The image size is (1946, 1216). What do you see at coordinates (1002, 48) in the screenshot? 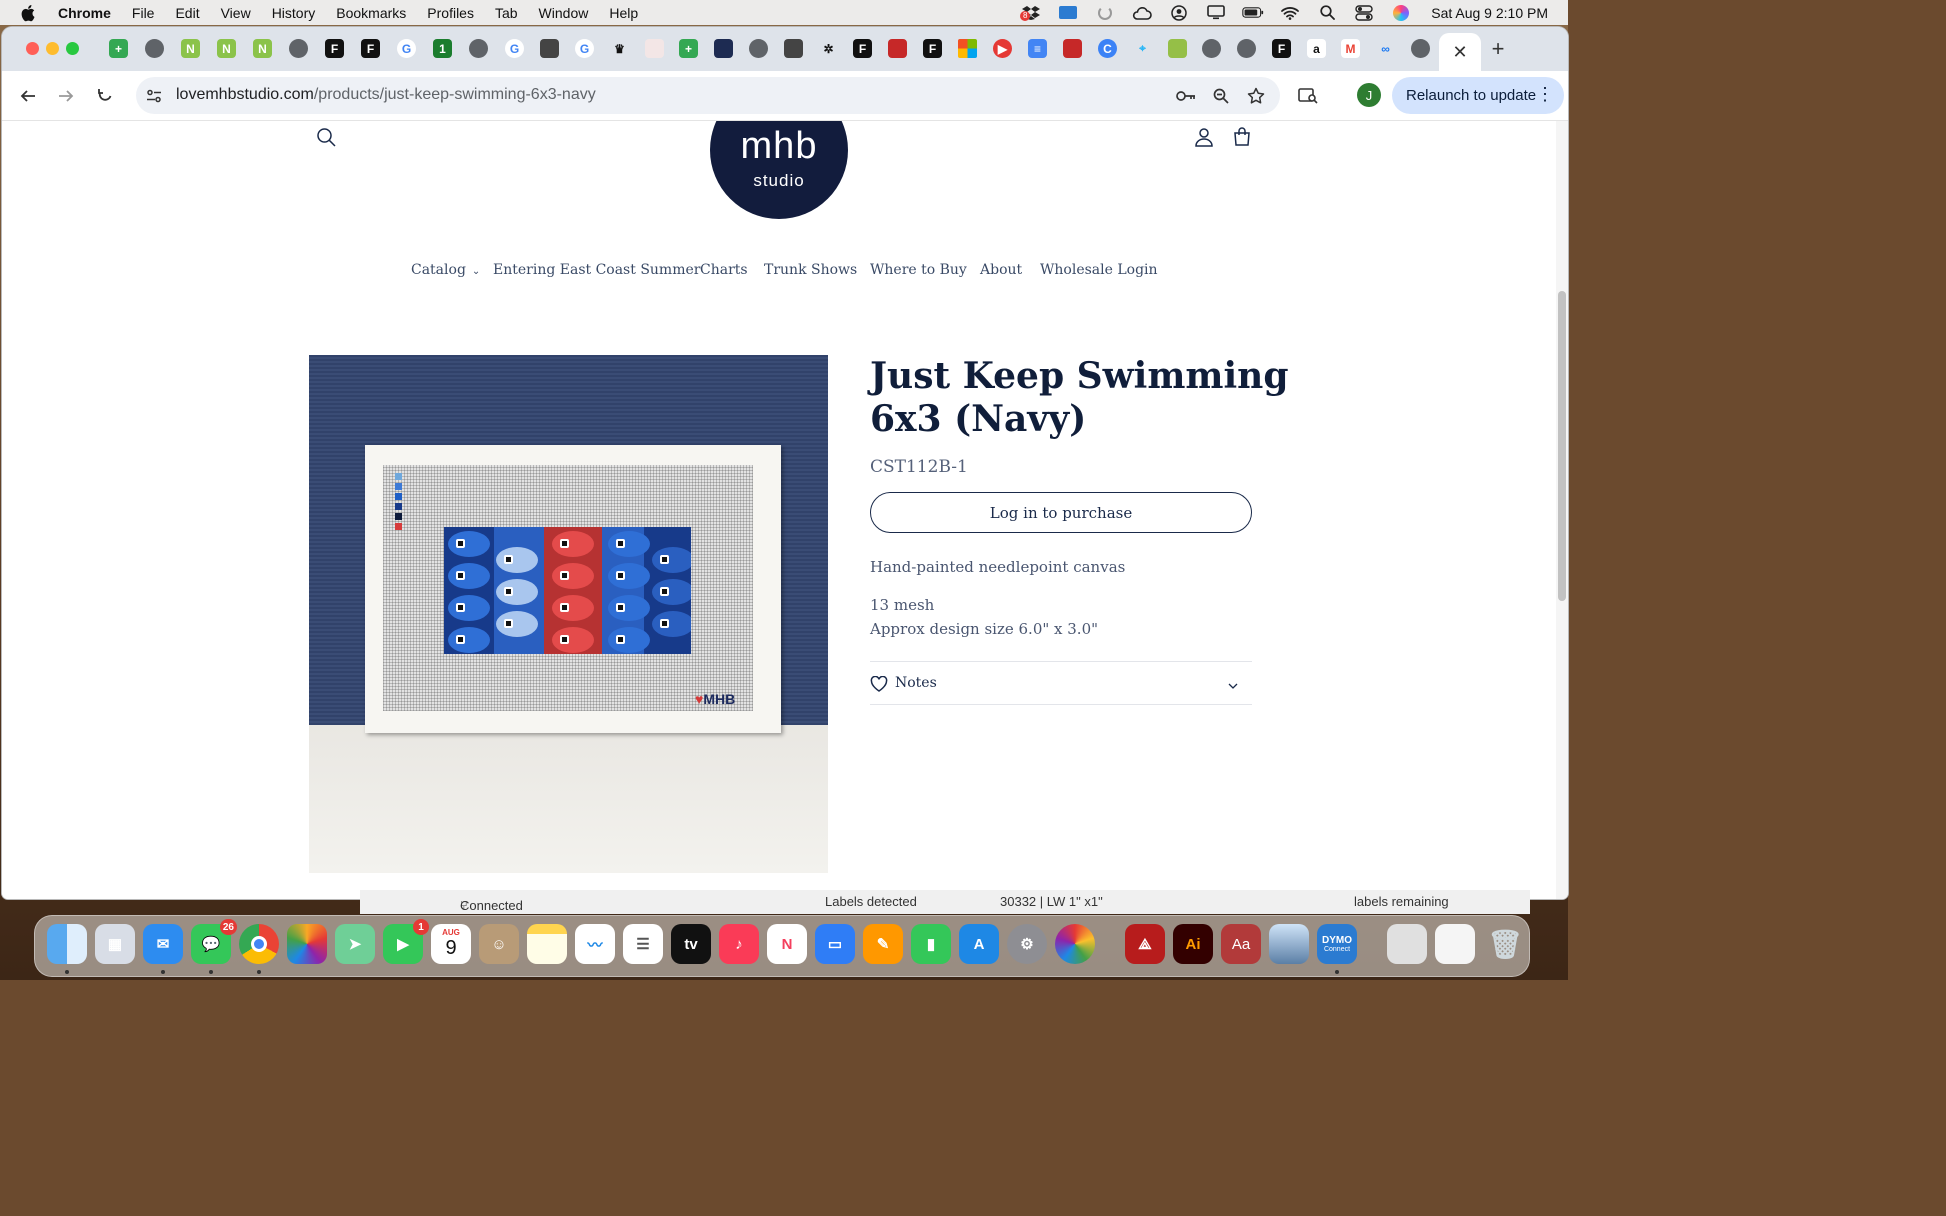
I see `tab-play-icon: ▶` at bounding box center [1002, 48].